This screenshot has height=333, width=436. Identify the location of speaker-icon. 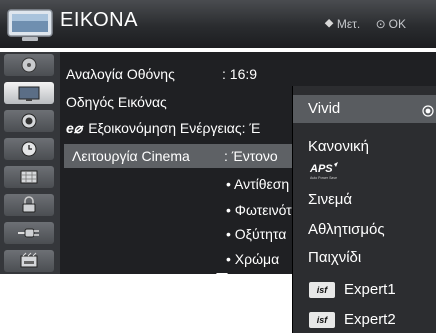
(29, 121).